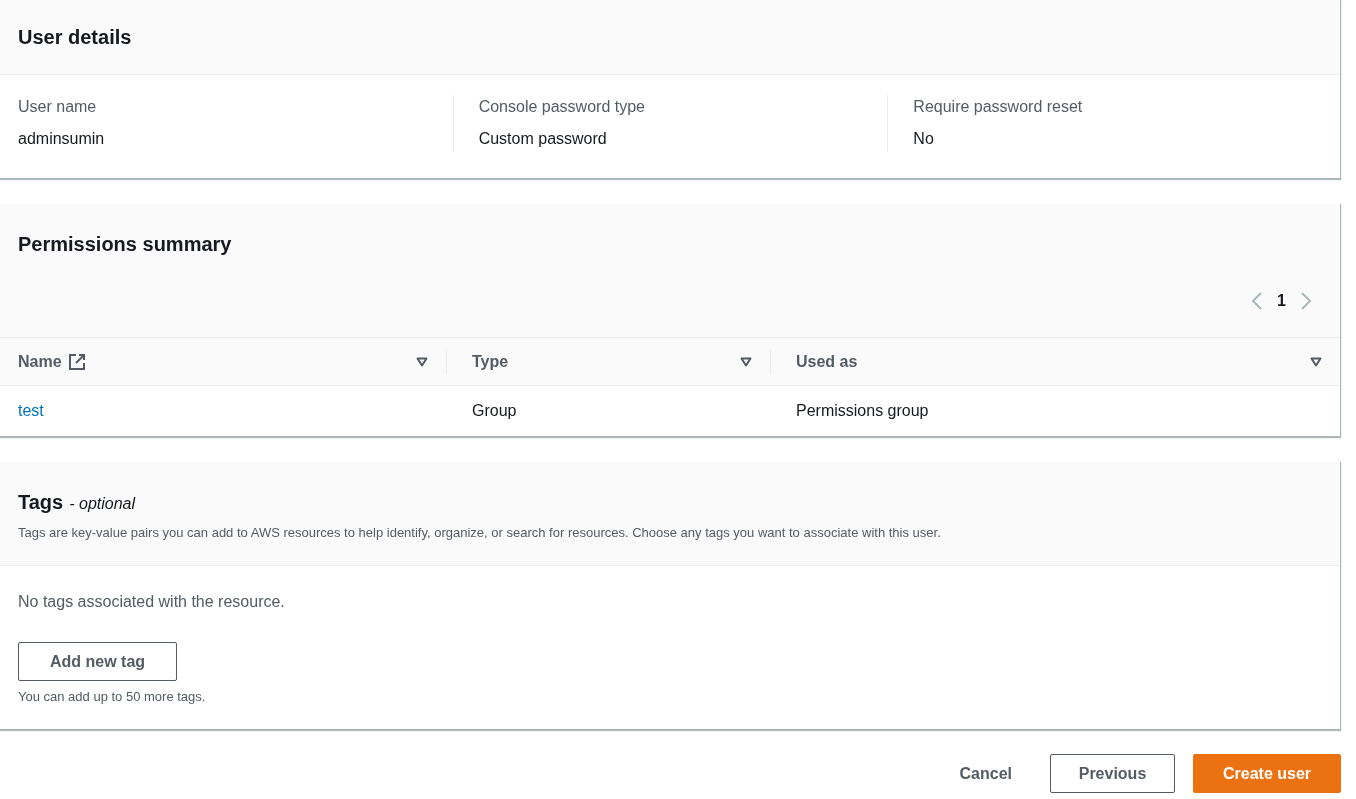  I want to click on field-value: No, so click(923, 139).